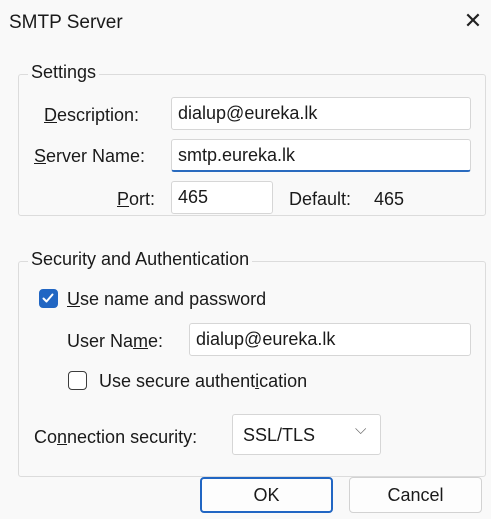 Image resolution: width=491 pixels, height=519 pixels. I want to click on description-input: dialup@eureka.lk, so click(321, 113).